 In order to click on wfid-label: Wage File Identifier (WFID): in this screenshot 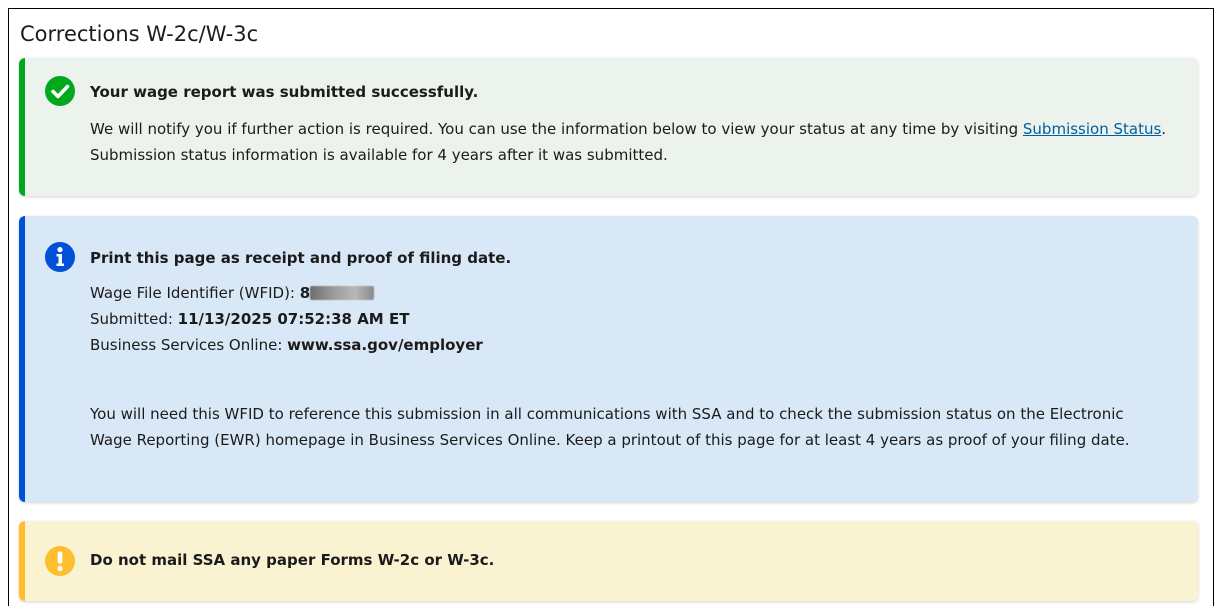, I will do `click(195, 293)`.